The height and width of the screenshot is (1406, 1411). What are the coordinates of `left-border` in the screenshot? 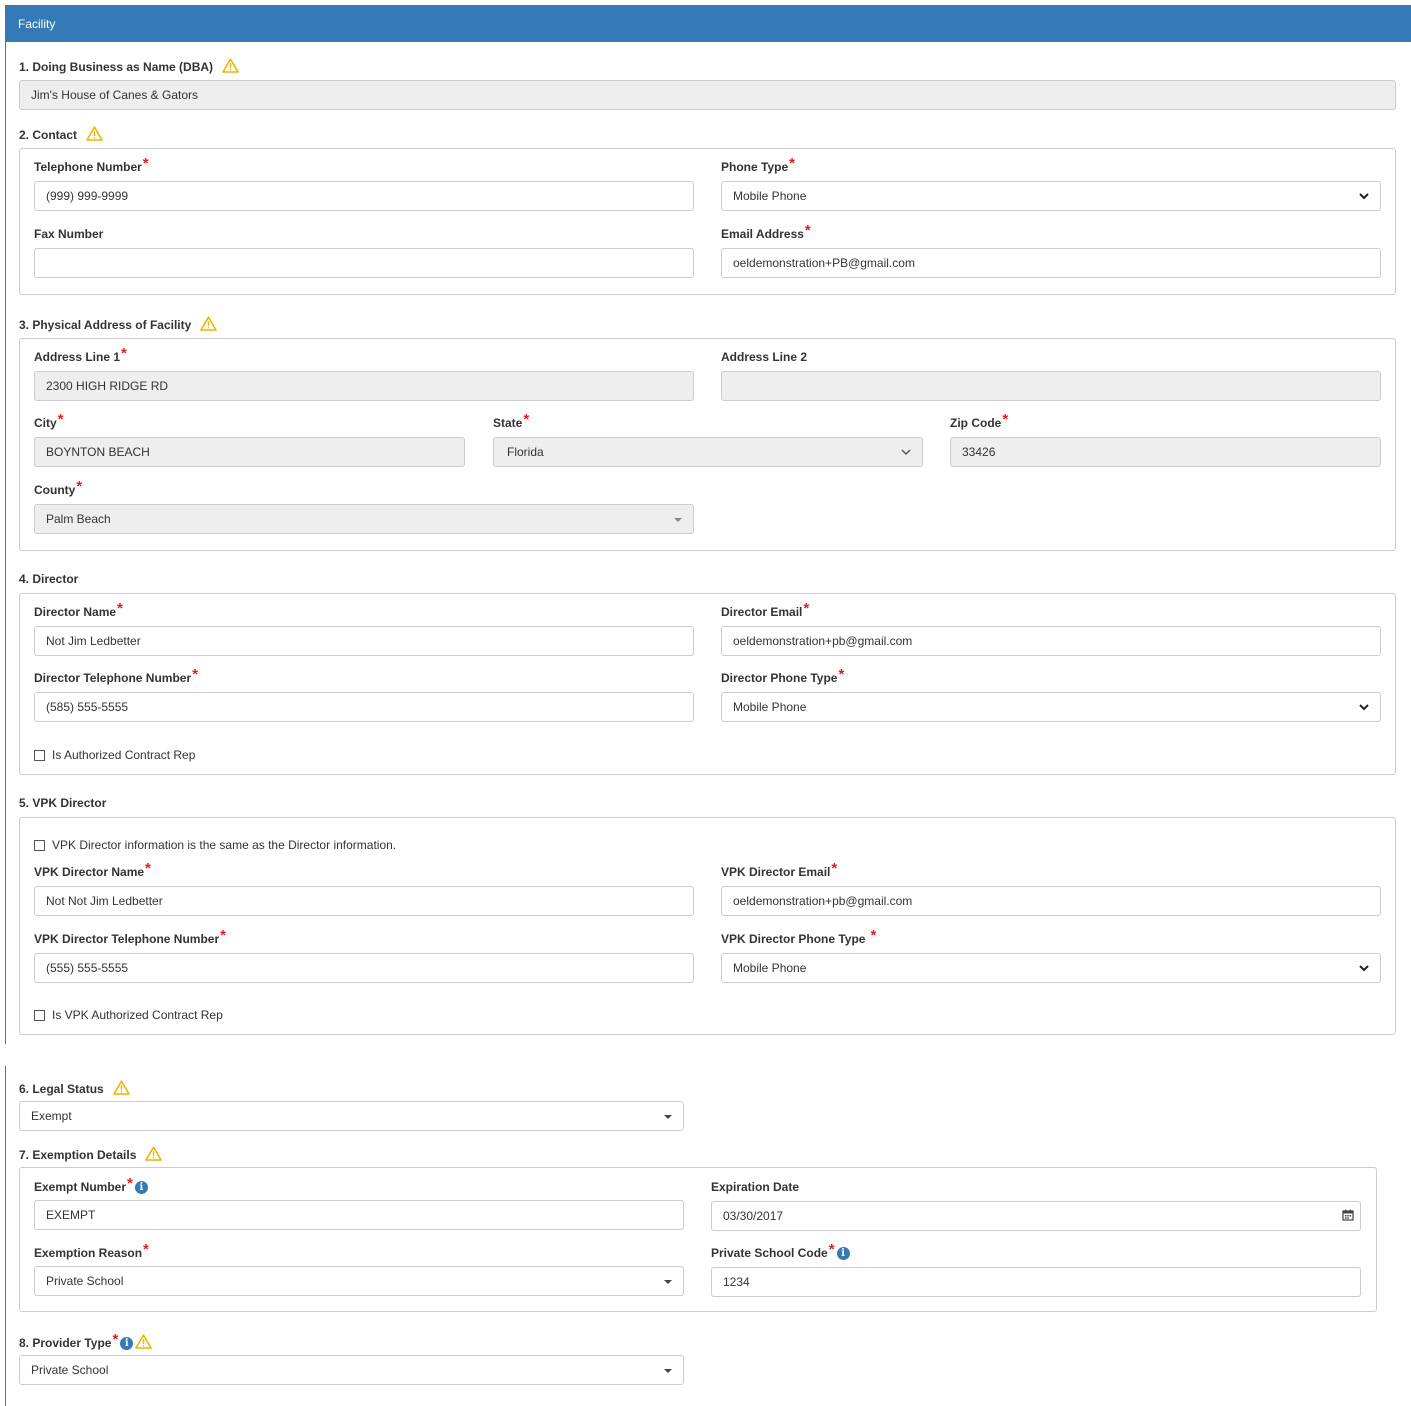 It's located at (5, 543).